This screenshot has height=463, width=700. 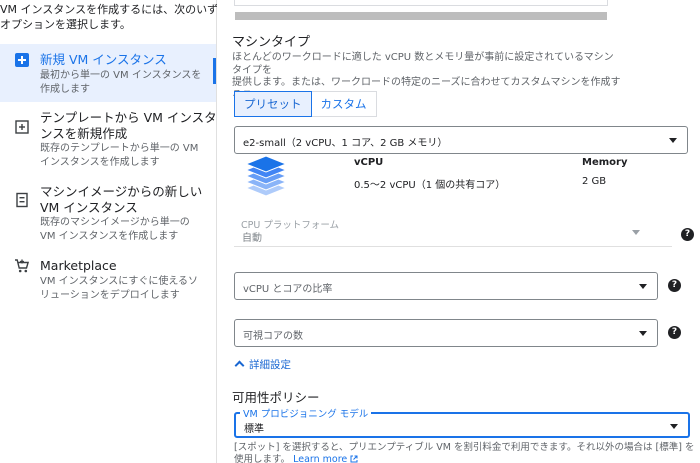 What do you see at coordinates (674, 285) in the screenshot?
I see `vcpu-ratio-help-icon: ?` at bounding box center [674, 285].